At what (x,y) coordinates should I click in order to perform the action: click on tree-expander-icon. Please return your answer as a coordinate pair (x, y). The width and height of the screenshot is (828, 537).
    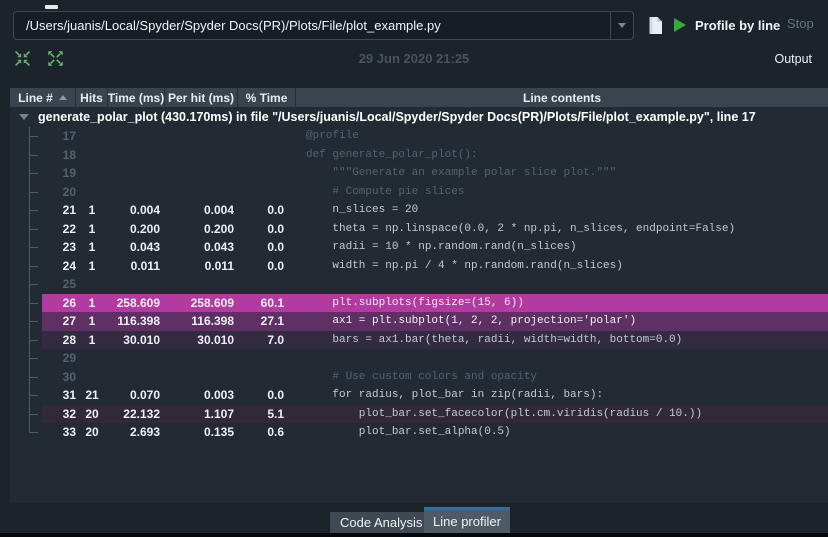
    Looking at the image, I should click on (24, 117).